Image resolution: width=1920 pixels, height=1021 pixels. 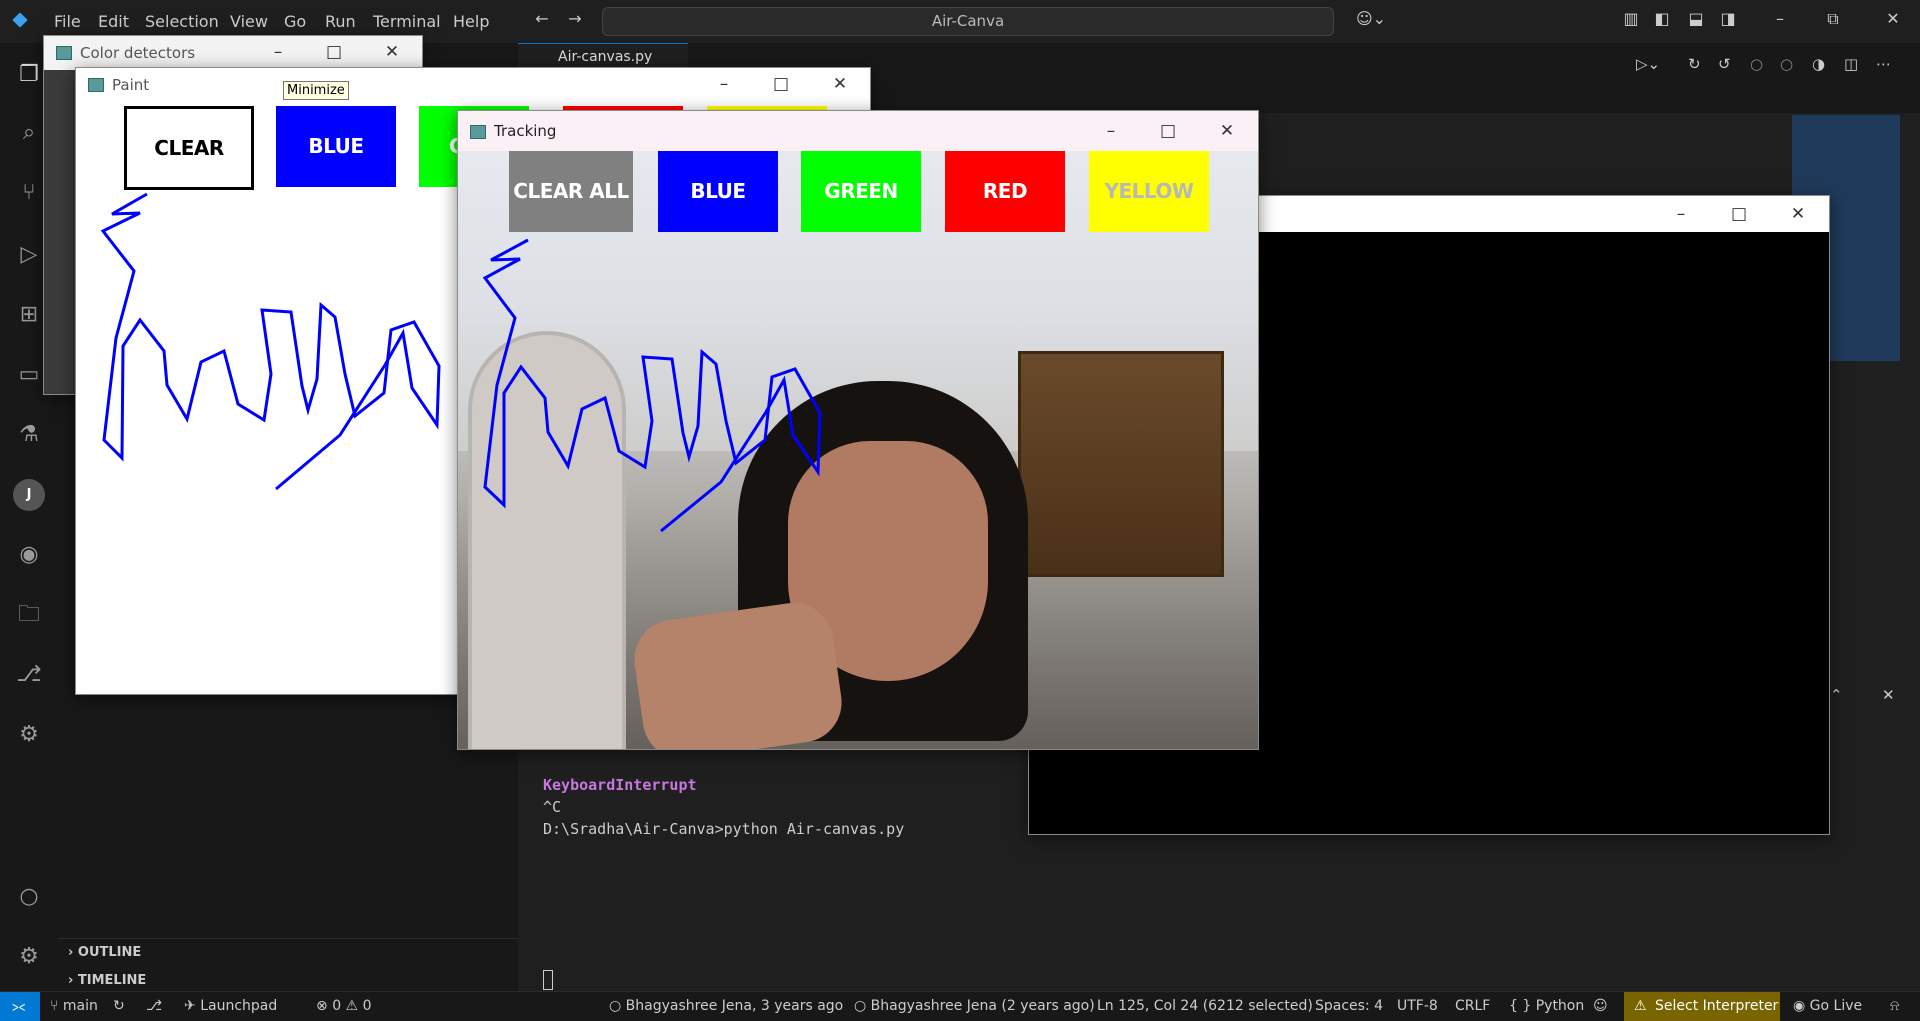 What do you see at coordinates (1894, 1006) in the screenshot?
I see `notifications-bell-icon: ⍾` at bounding box center [1894, 1006].